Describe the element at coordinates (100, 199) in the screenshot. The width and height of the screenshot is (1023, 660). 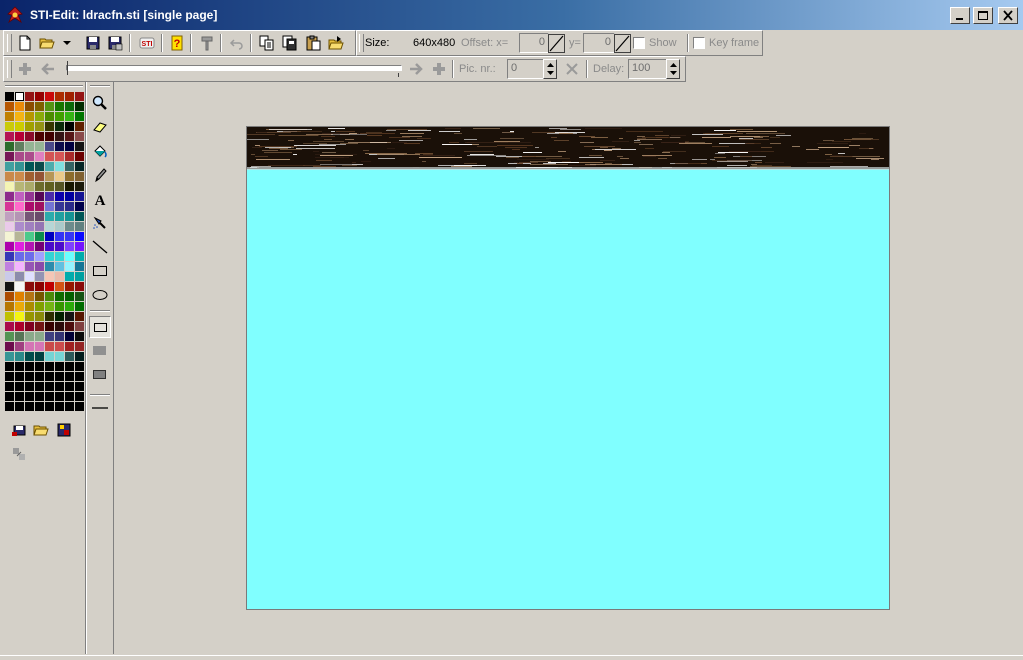
I see `text-tool: A` at that location.